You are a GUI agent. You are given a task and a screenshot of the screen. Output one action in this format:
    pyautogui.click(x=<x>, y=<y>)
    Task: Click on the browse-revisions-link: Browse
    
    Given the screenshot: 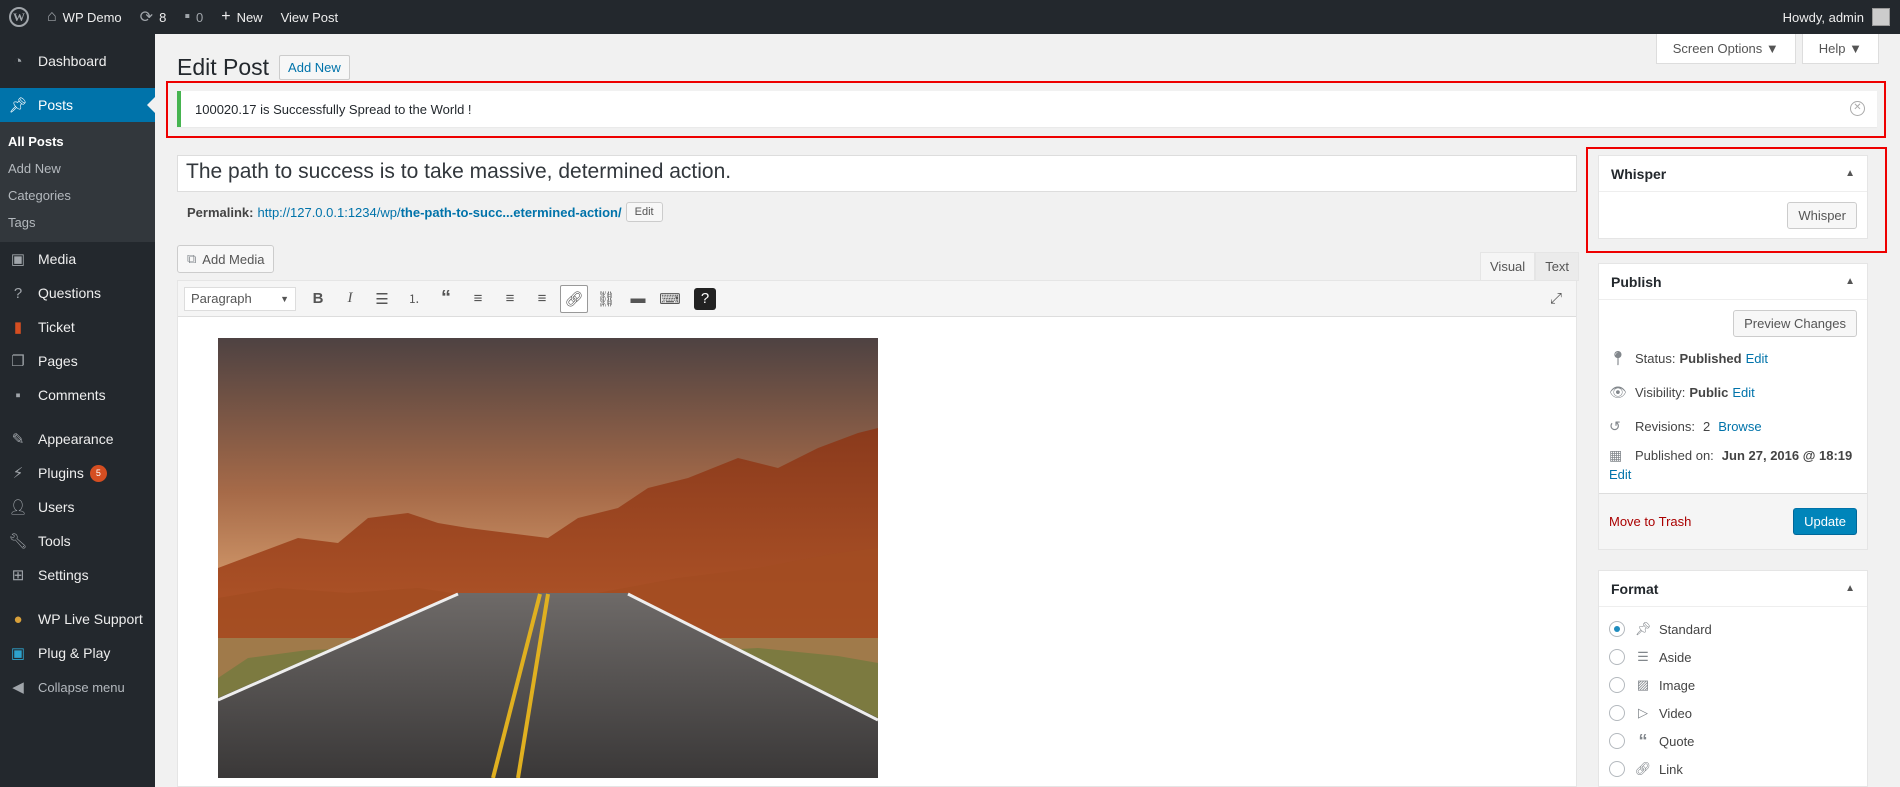 What is the action you would take?
    pyautogui.click(x=1739, y=426)
    